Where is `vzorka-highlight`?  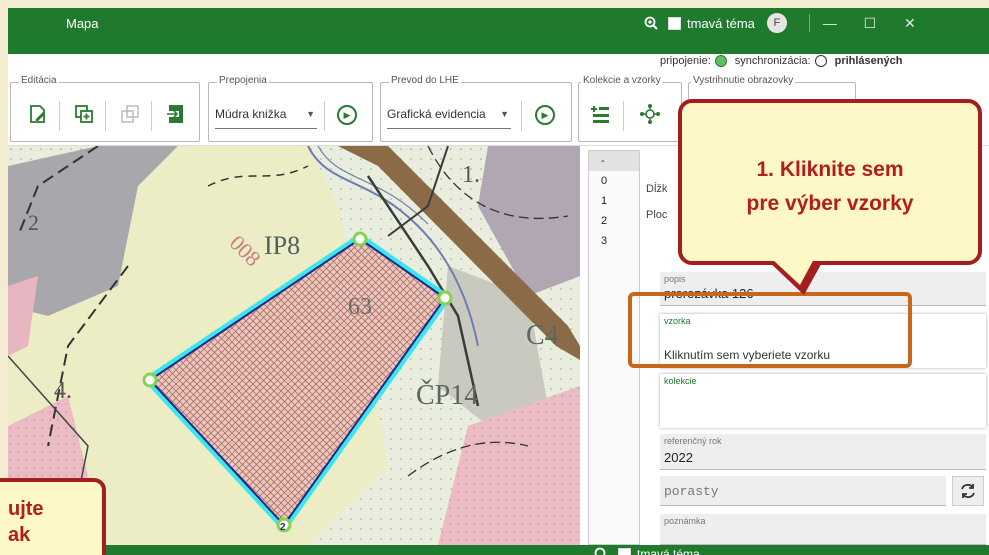
vzorka-highlight is located at coordinates (770, 330).